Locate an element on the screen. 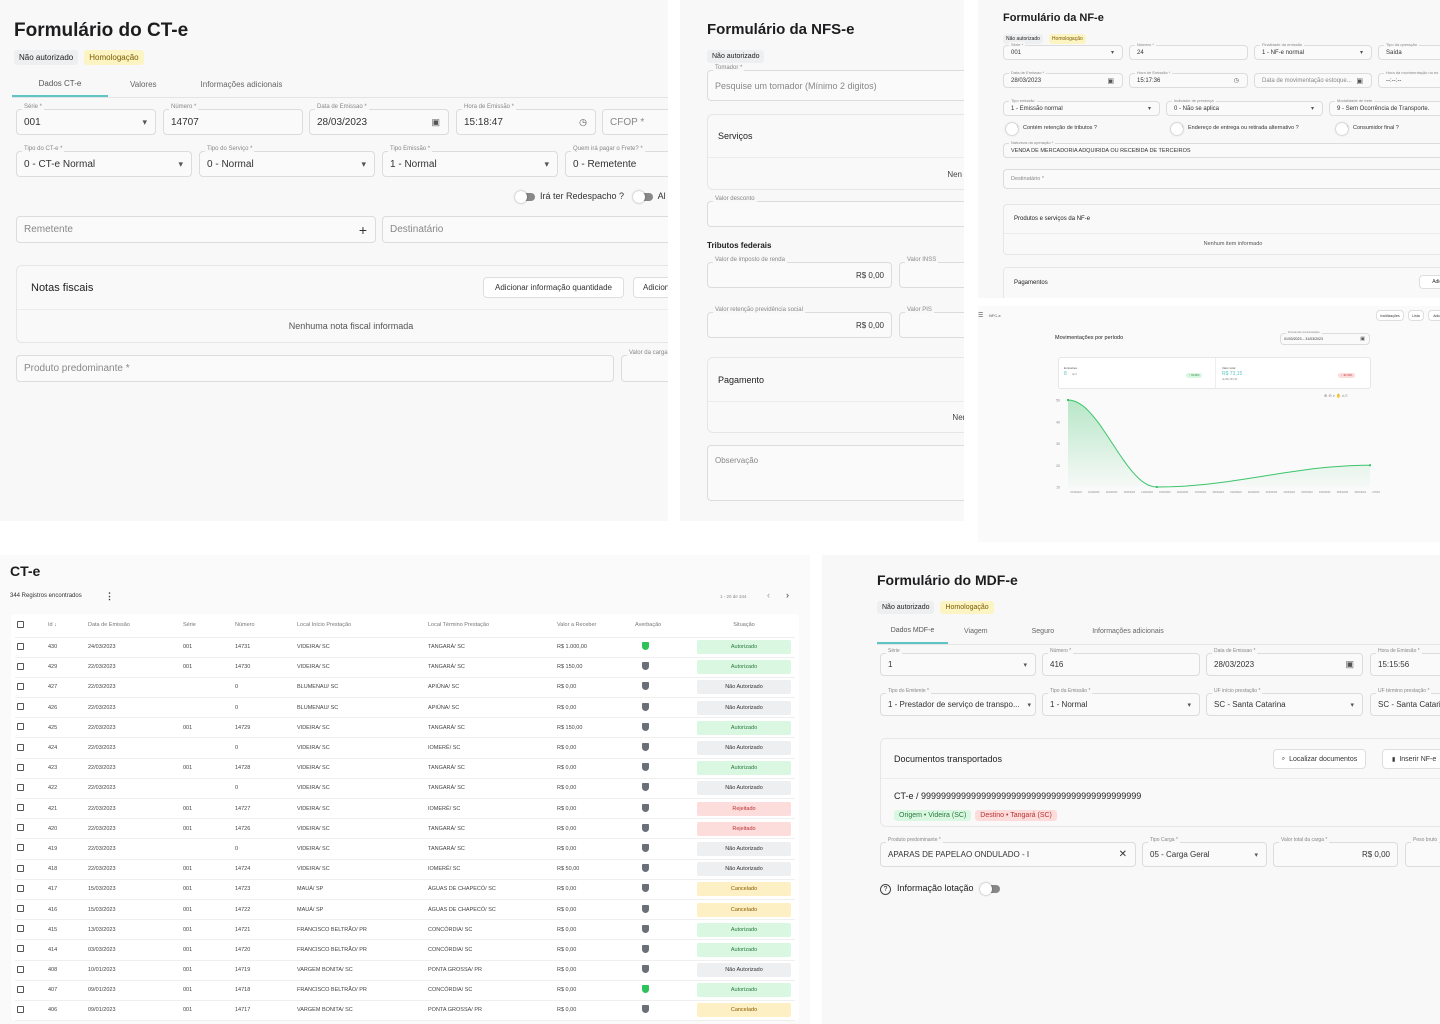  tab-dados-cte: Dados CT-e is located at coordinates (60, 84).